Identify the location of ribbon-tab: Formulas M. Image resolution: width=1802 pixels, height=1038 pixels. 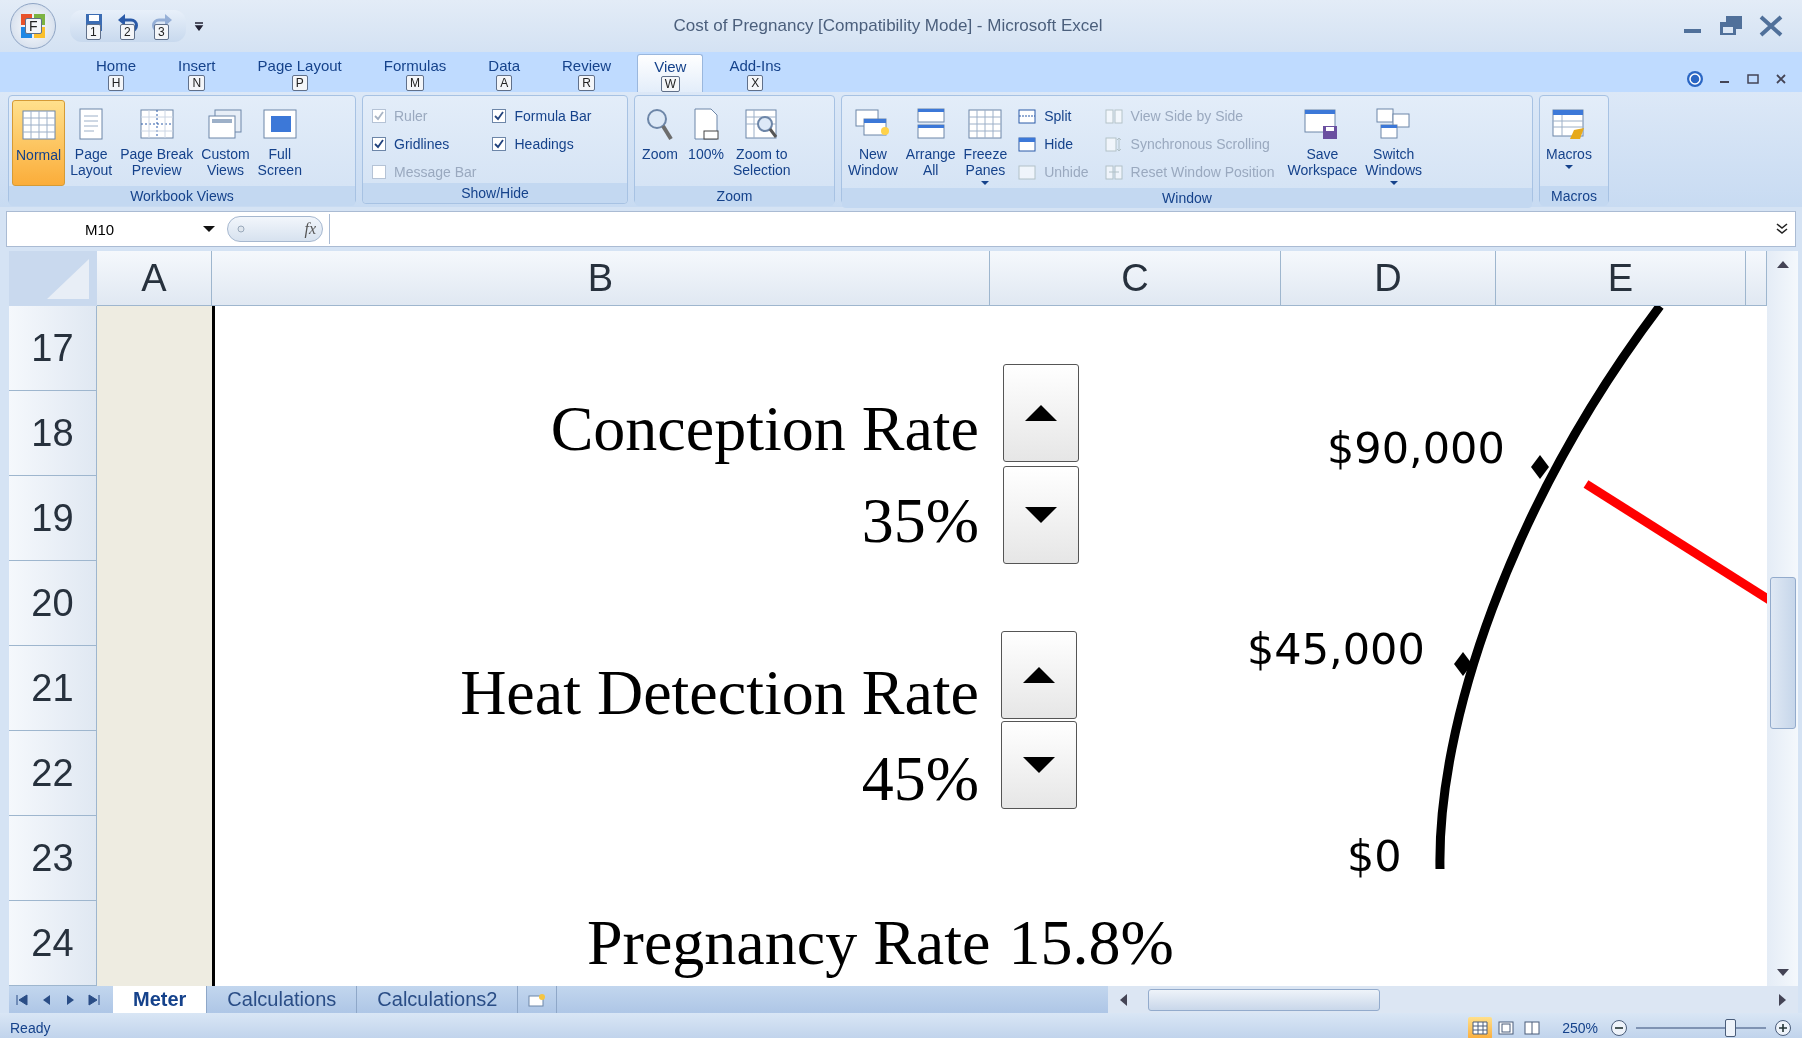
(415, 73).